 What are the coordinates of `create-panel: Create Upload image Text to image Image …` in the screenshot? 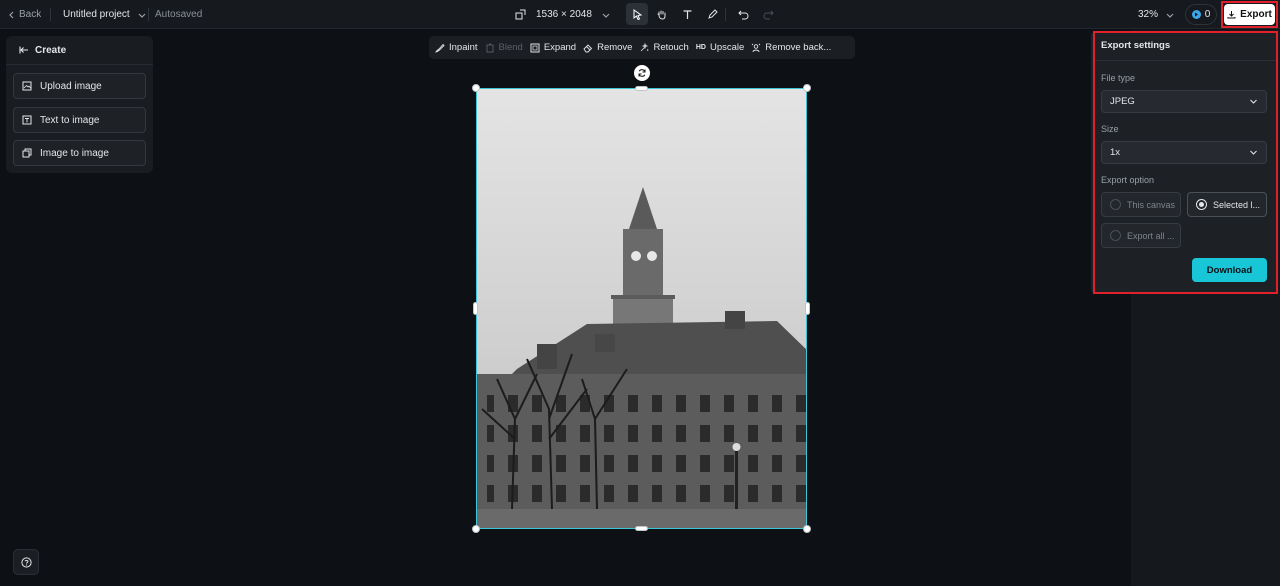 It's located at (79, 104).